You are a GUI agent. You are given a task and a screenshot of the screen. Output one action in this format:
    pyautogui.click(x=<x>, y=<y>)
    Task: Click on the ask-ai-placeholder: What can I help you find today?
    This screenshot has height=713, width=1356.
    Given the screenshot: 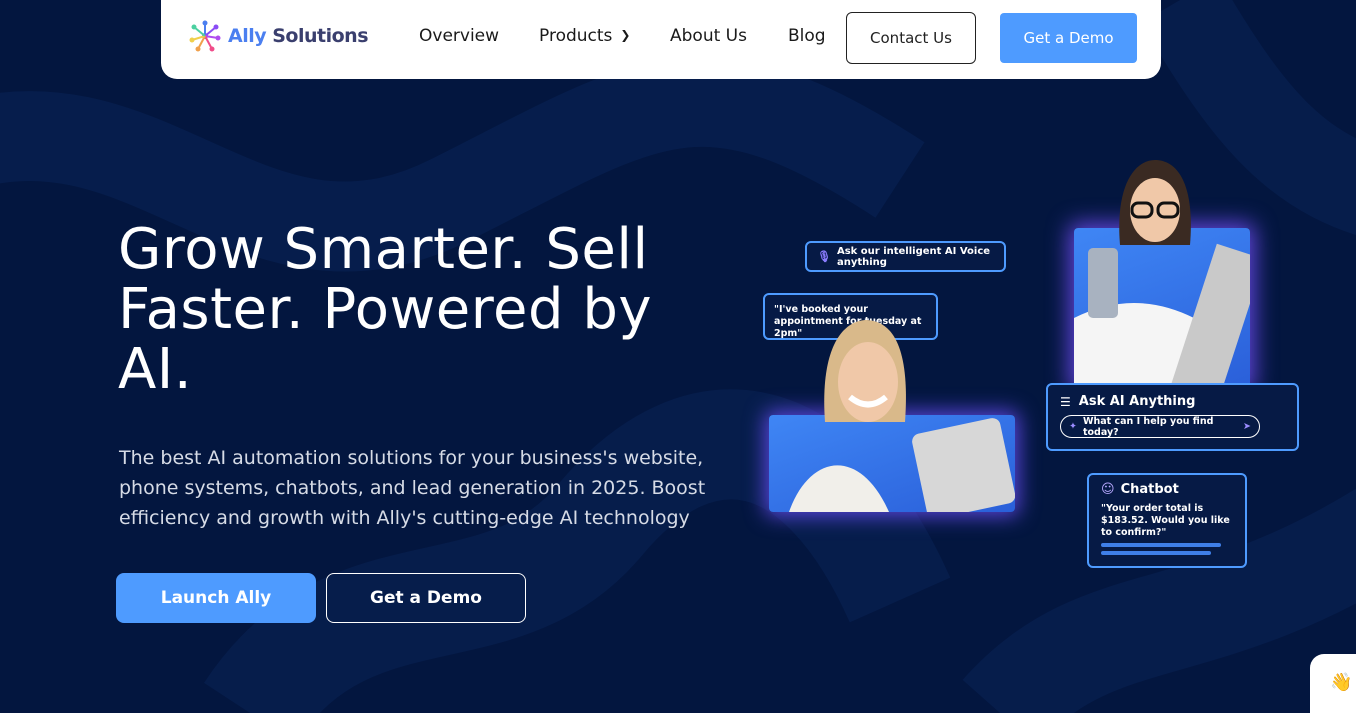 What is the action you would take?
    pyautogui.click(x=1148, y=426)
    